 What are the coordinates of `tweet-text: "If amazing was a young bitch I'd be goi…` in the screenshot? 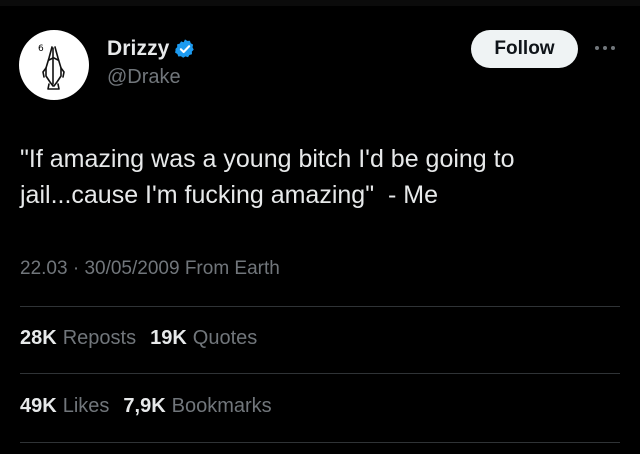 It's located at (267, 177).